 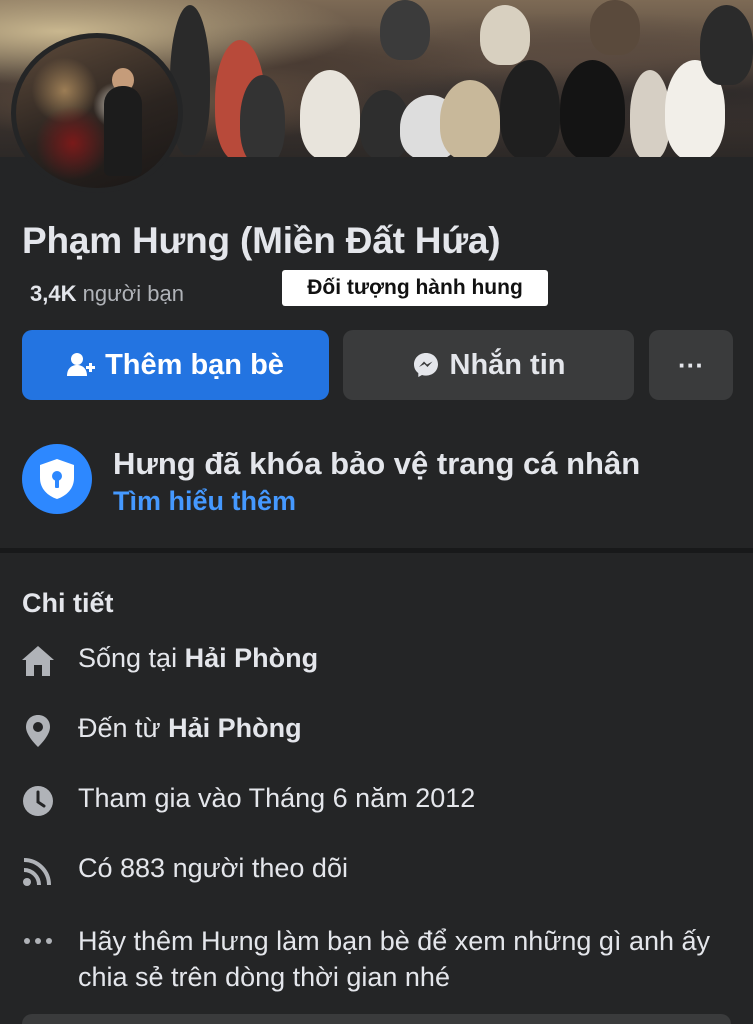 I want to click on more-dots-icon: ···, so click(x=691, y=364).